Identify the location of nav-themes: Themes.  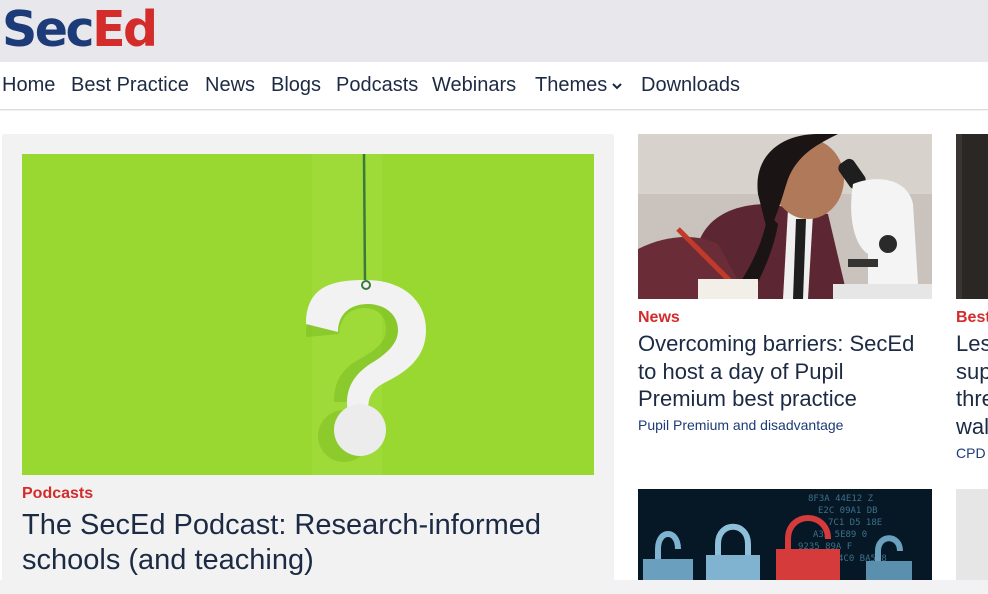
(579, 85).